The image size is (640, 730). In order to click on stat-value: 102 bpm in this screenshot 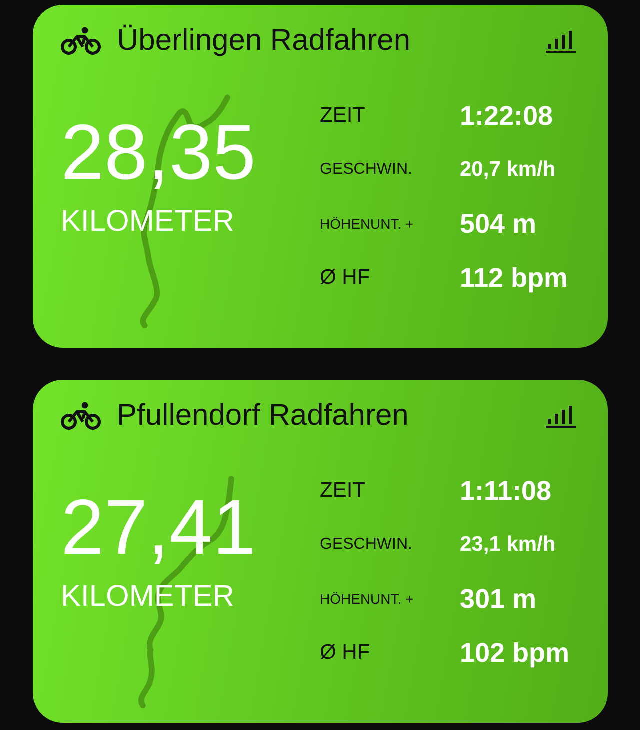, I will do `click(515, 653)`.